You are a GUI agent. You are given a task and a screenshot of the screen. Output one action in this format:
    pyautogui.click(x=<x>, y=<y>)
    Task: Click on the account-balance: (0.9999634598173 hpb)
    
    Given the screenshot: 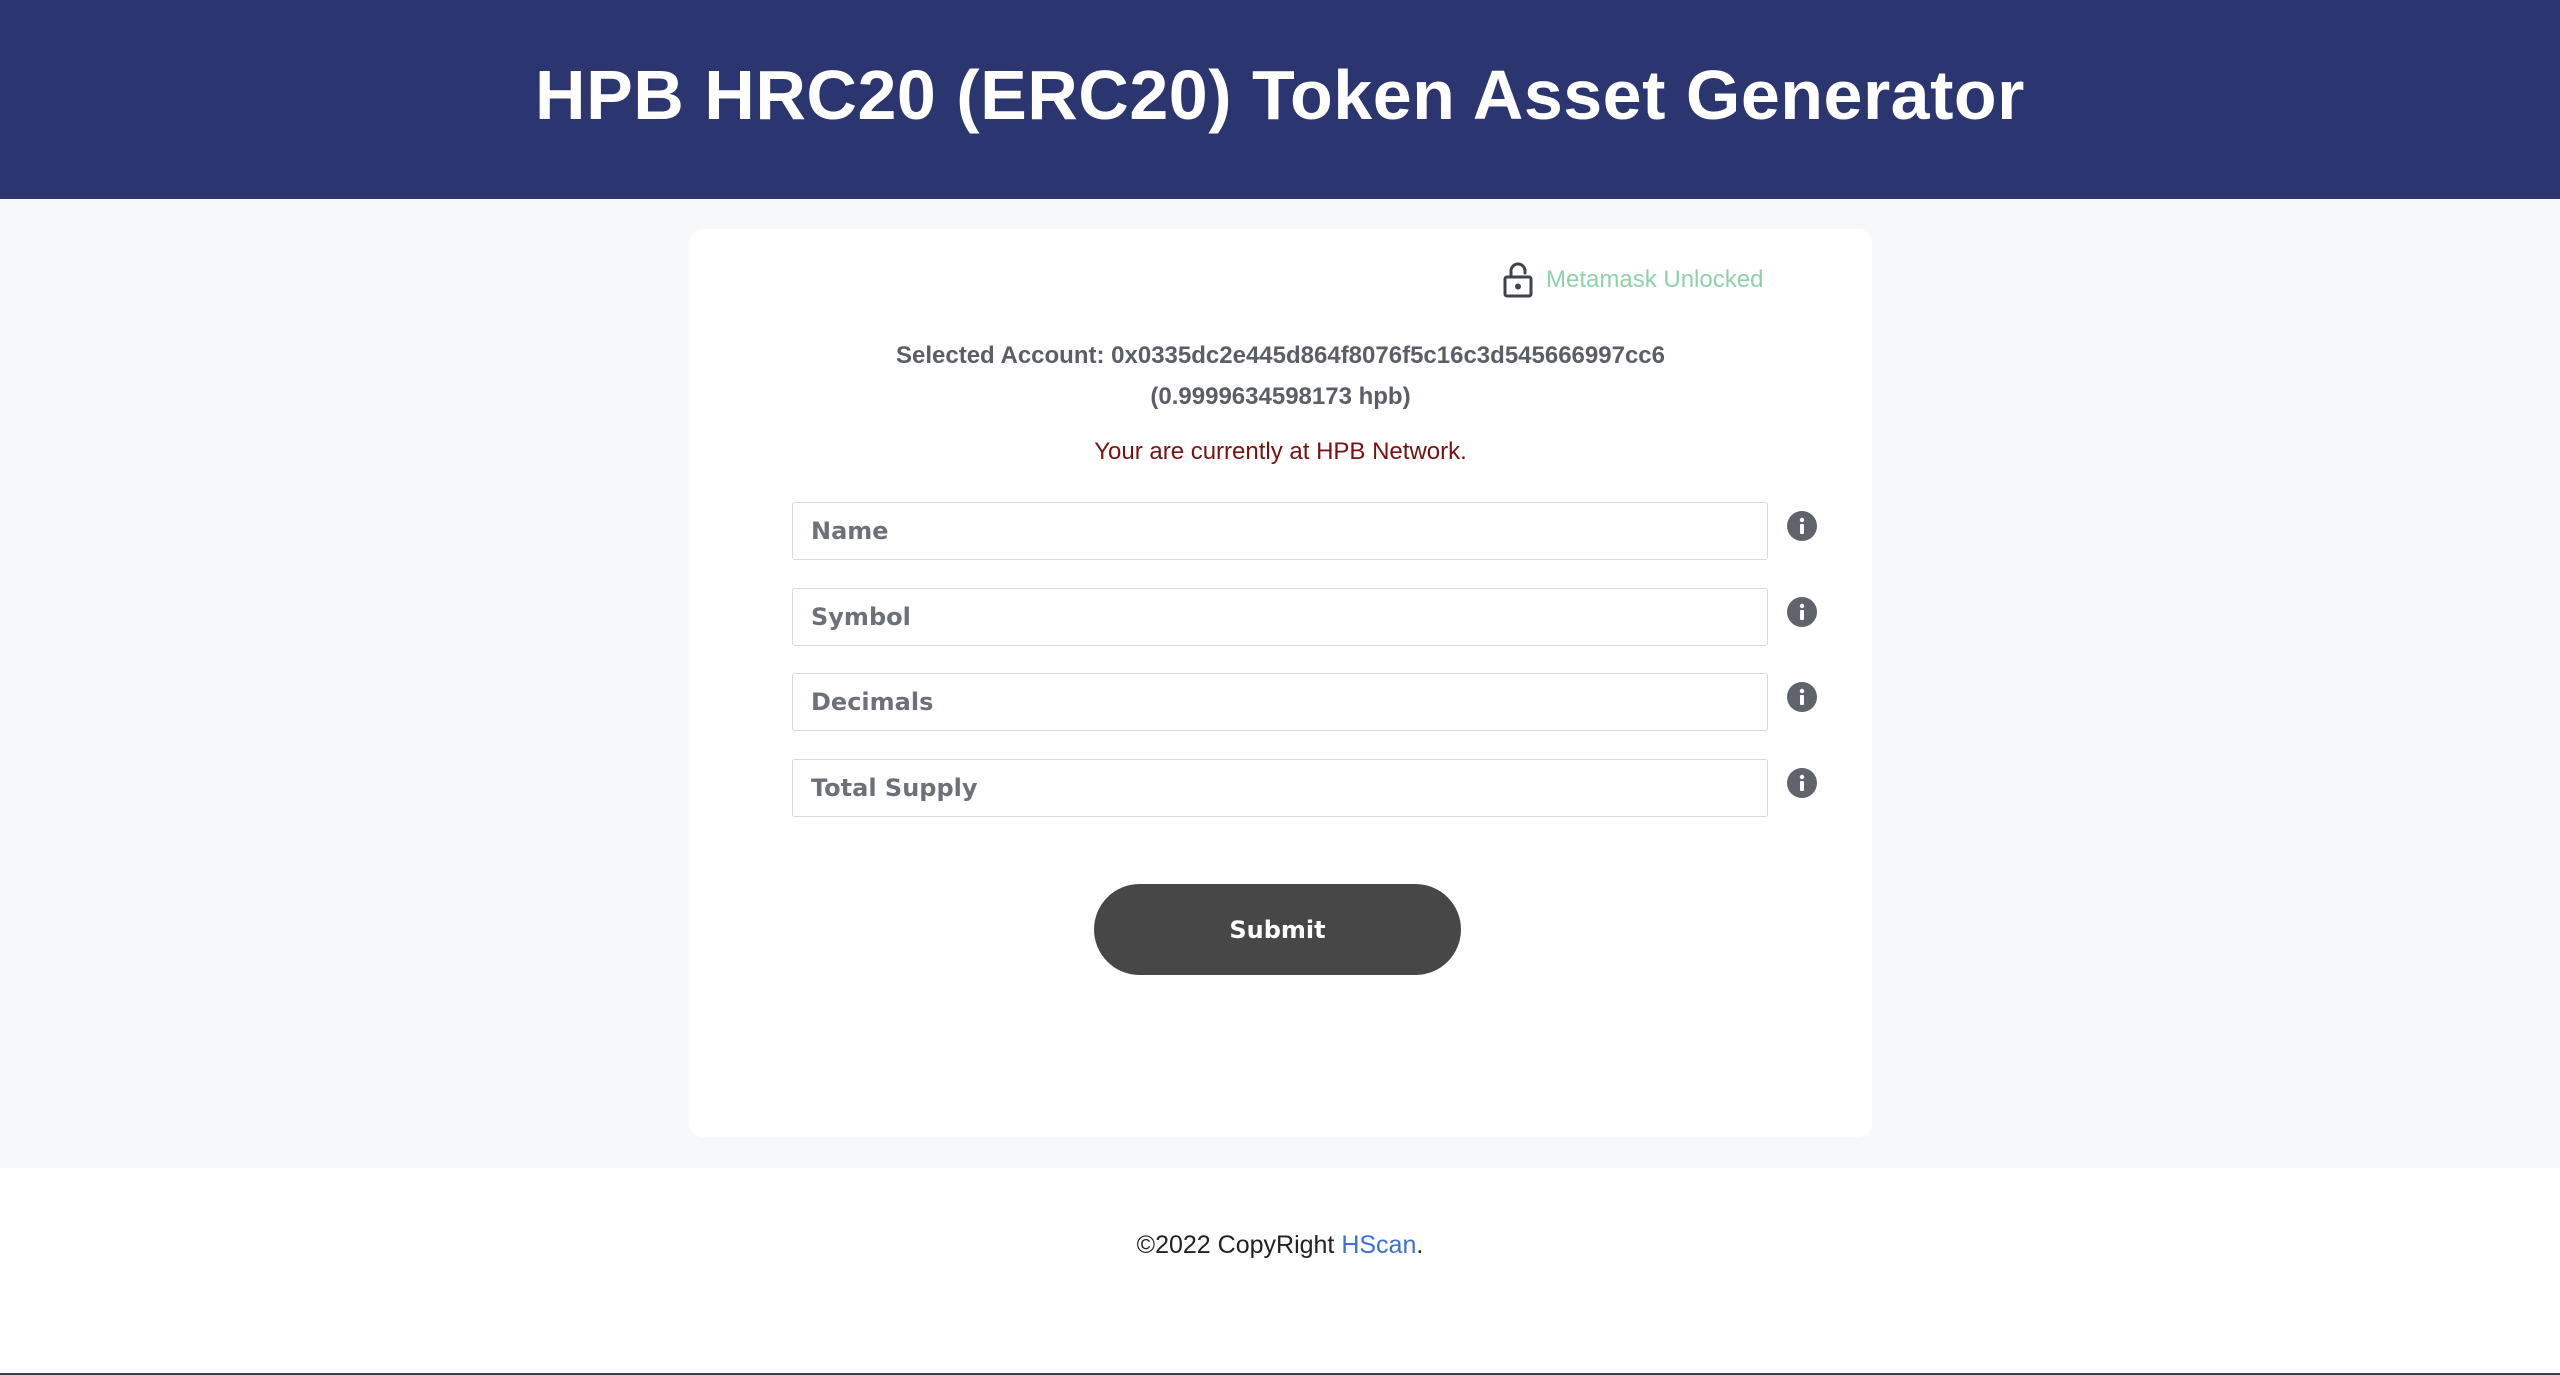 What is the action you would take?
    pyautogui.click(x=1280, y=396)
    